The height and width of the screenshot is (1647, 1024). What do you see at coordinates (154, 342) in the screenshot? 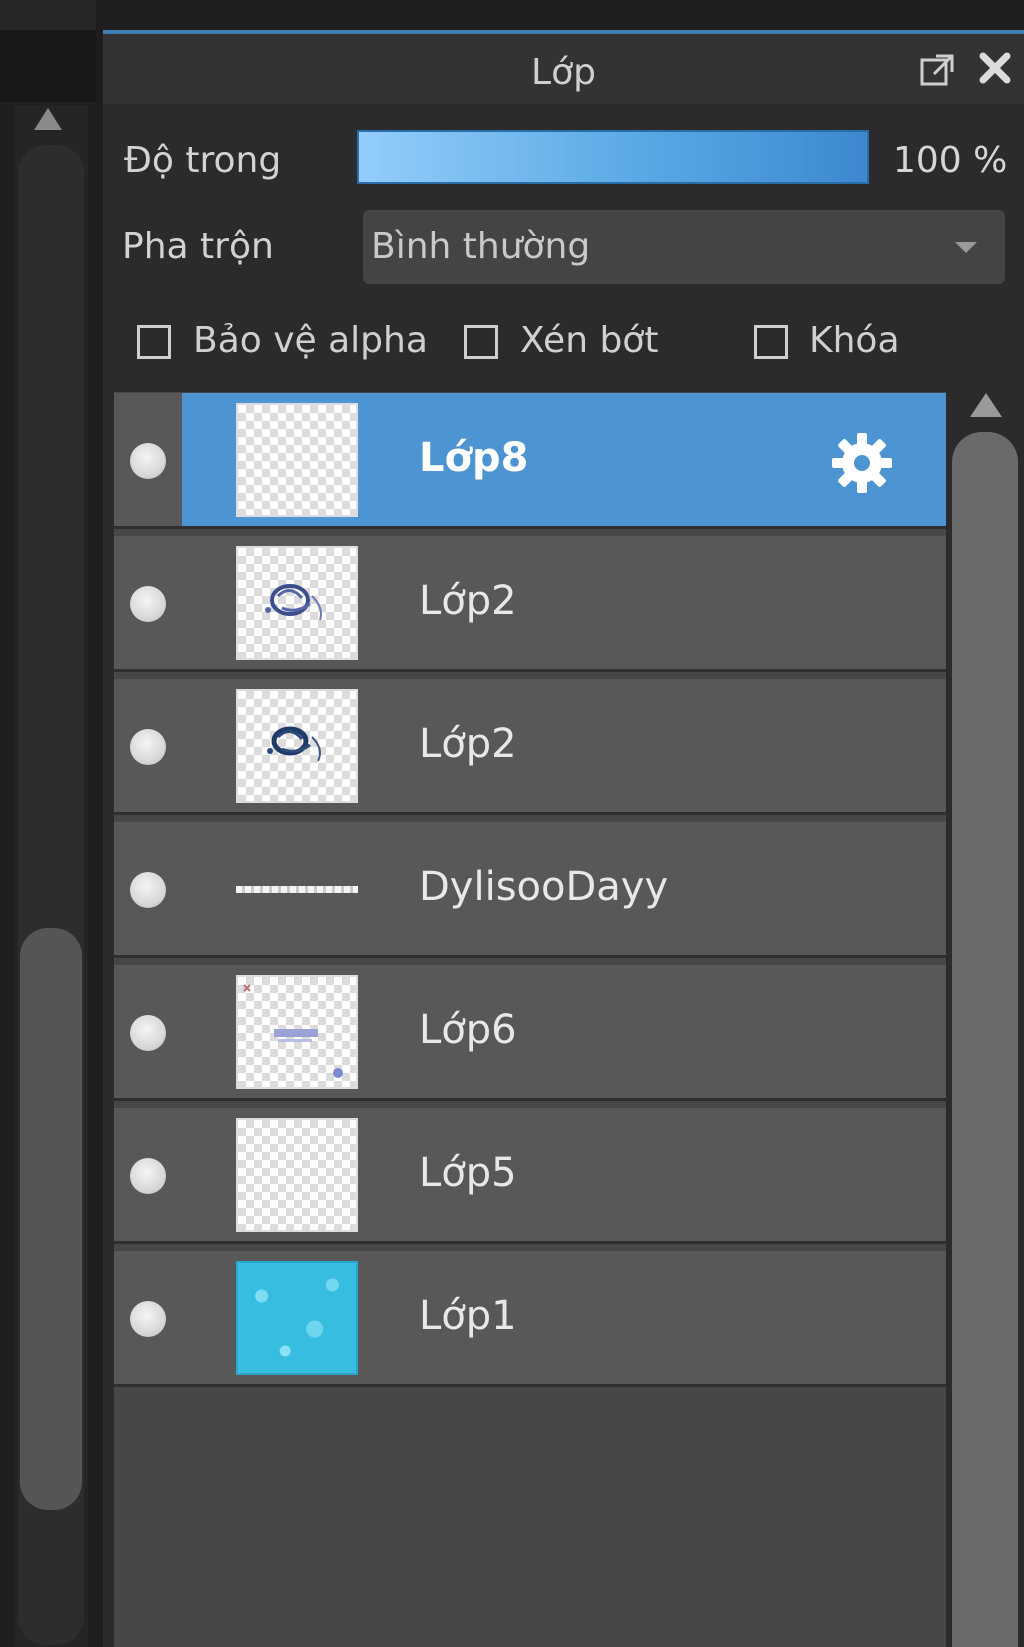
I see `alpha-protect-checkbox` at bounding box center [154, 342].